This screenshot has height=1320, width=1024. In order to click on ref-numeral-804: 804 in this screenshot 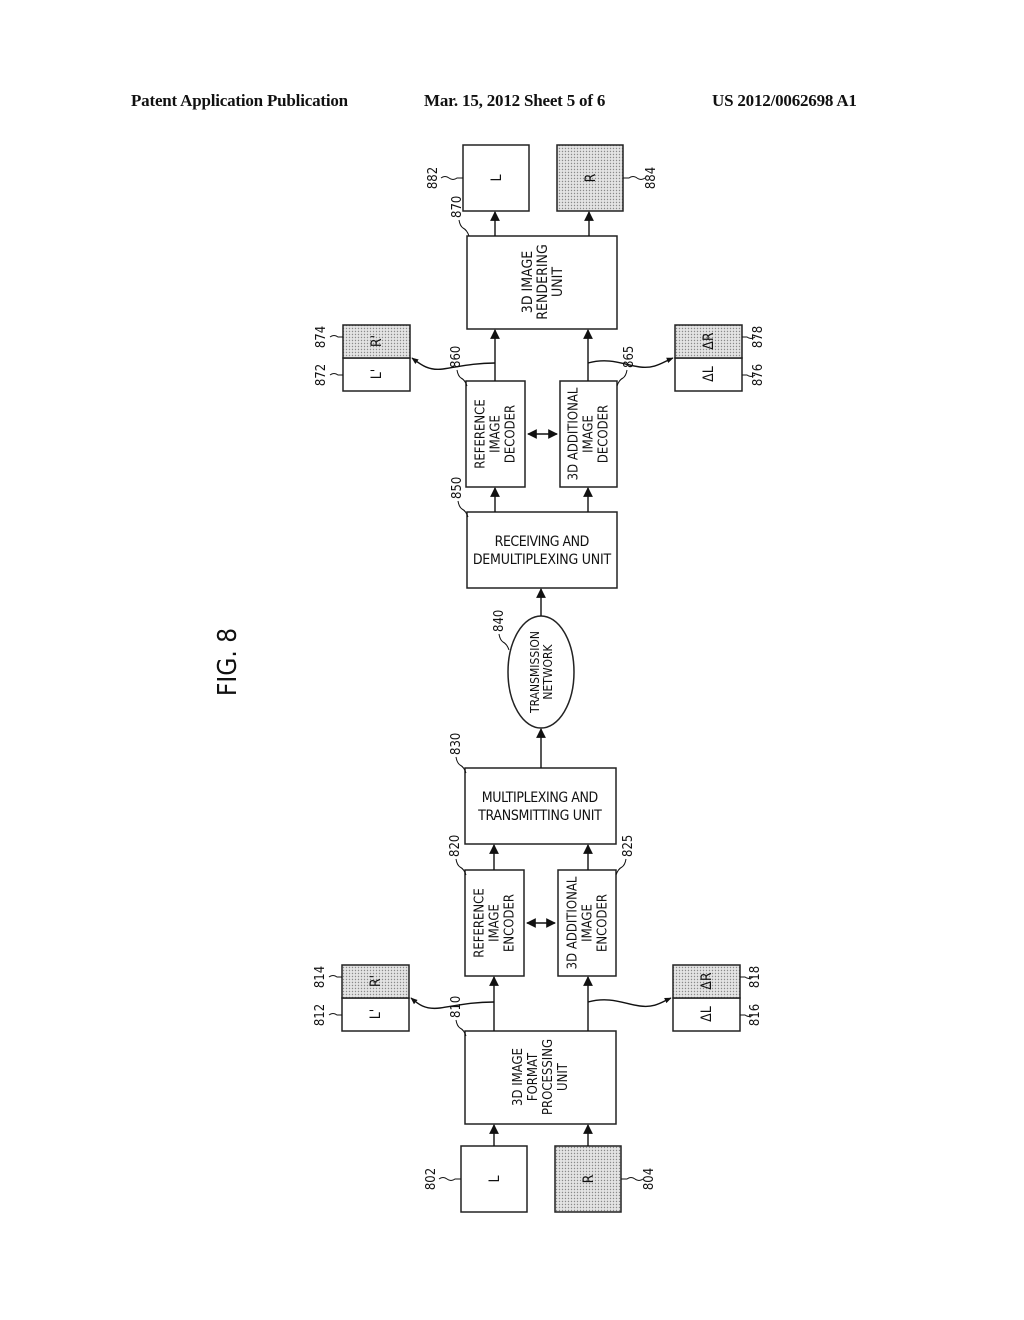, I will do `click(649, 1179)`.